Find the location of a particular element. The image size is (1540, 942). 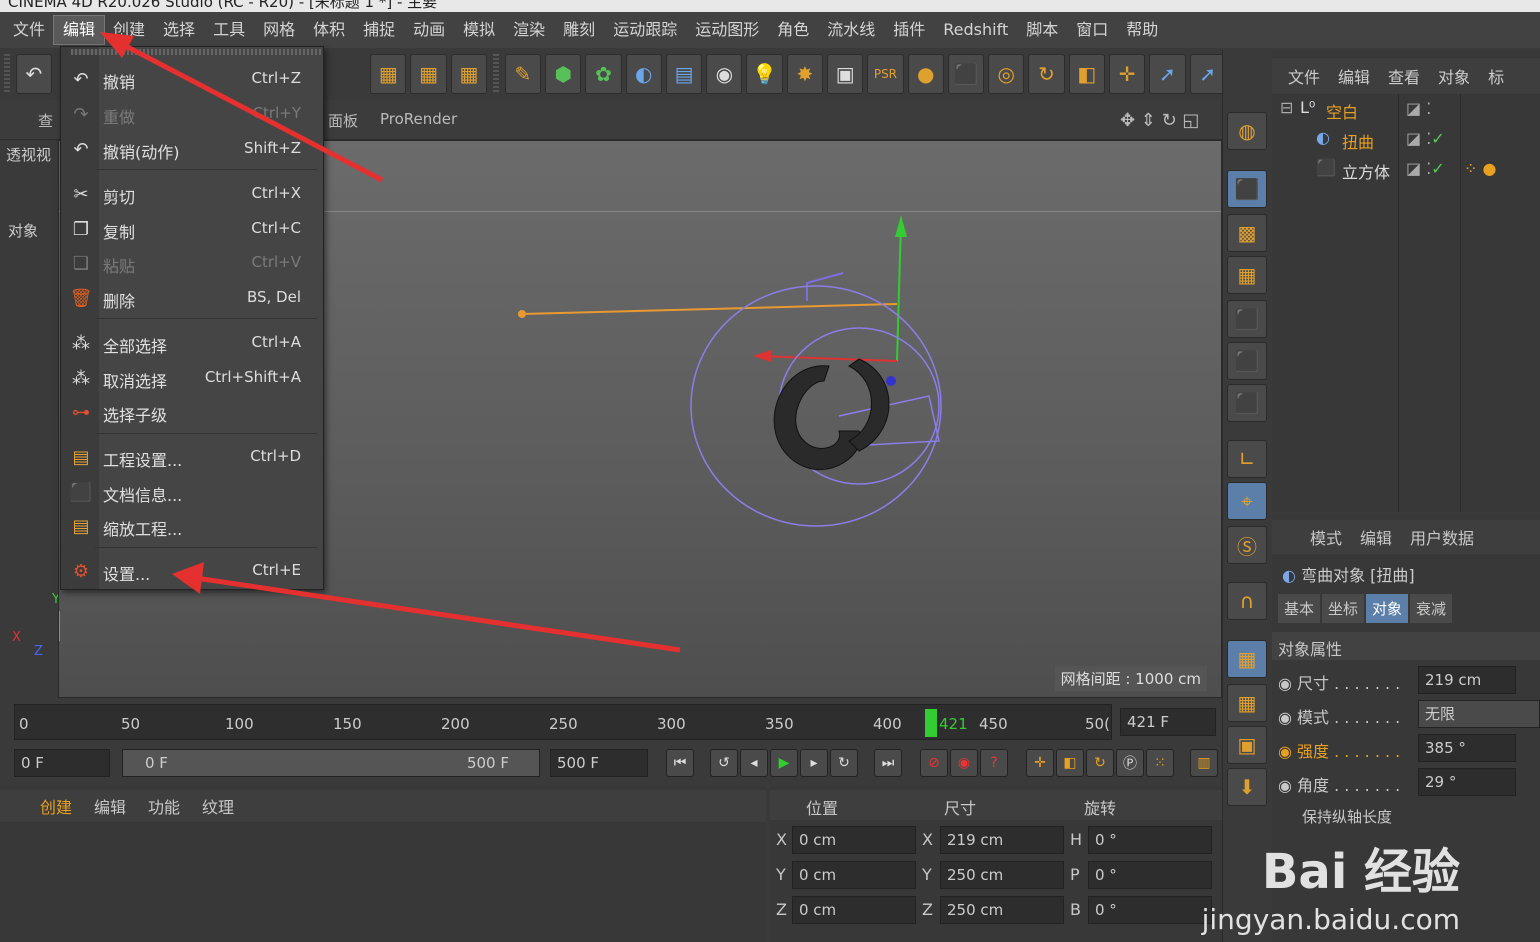

render-view-button: ▦ is located at coordinates (428, 74).